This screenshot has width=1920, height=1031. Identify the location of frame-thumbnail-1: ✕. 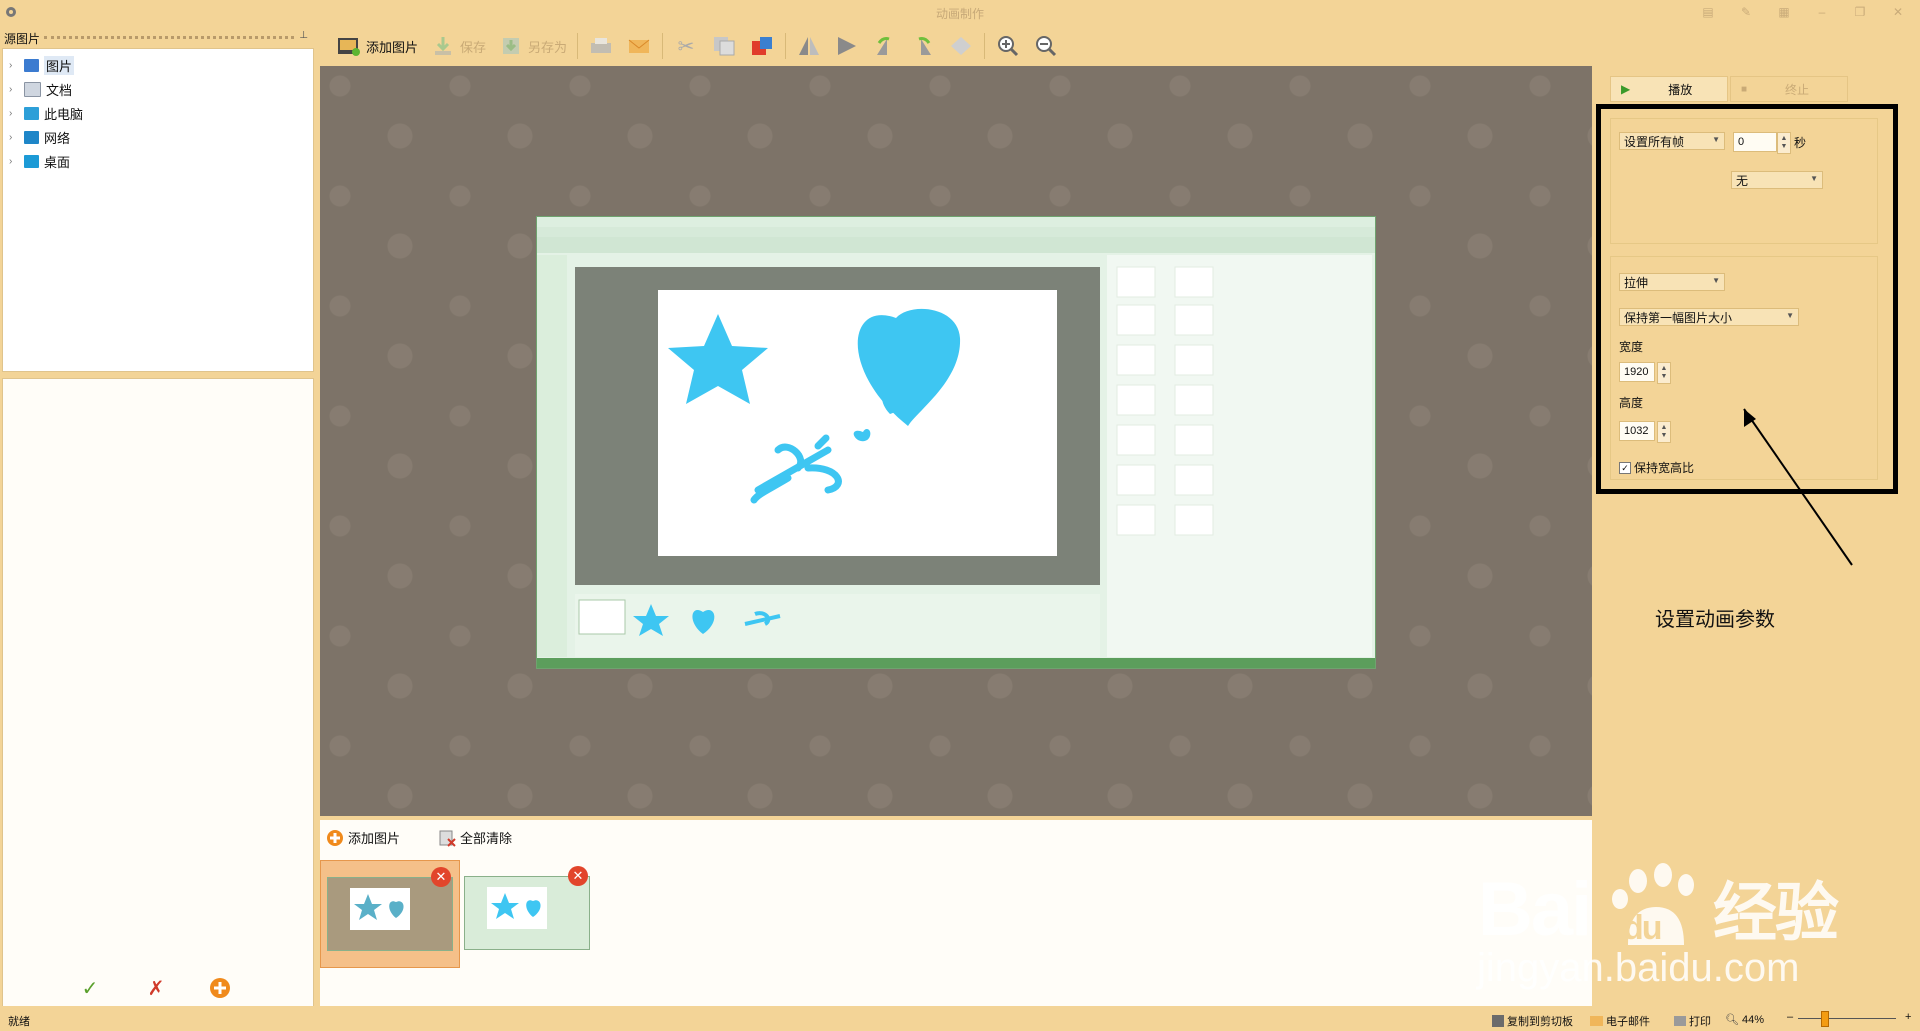
(390, 914).